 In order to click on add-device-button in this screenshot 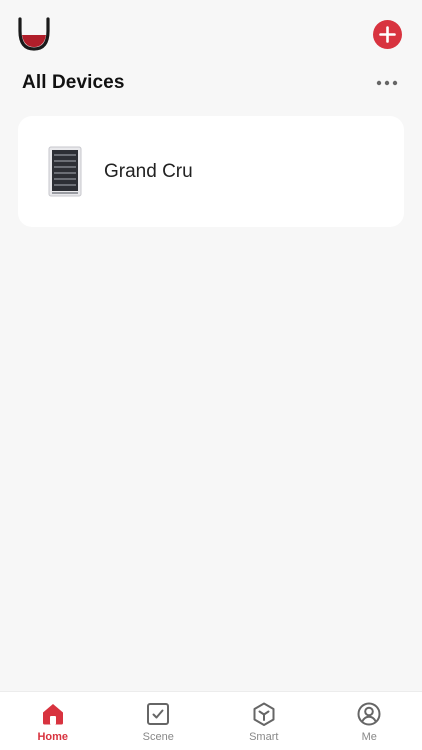, I will do `click(387, 34)`.